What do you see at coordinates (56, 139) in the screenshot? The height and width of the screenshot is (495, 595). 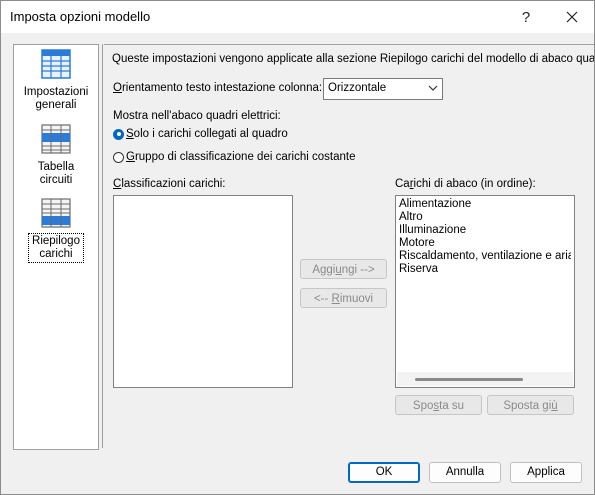 I see `circuit-table-icon` at bounding box center [56, 139].